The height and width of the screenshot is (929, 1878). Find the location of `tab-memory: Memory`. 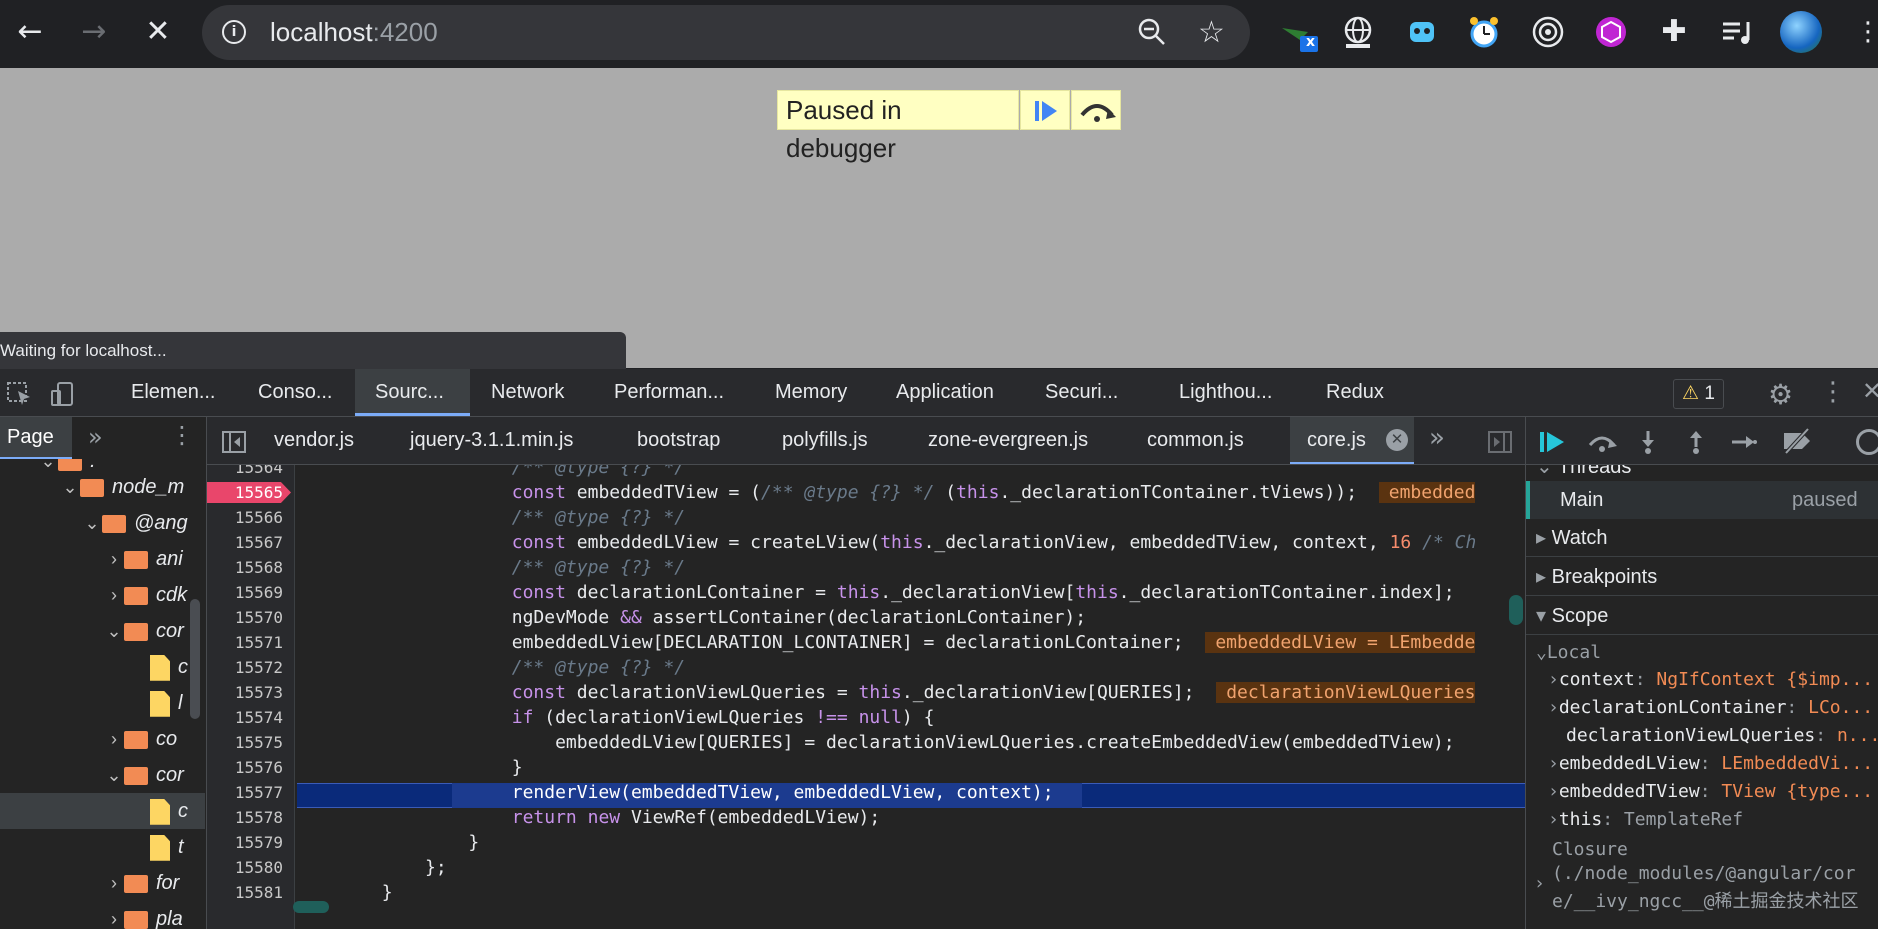

tab-memory: Memory is located at coordinates (811, 392).